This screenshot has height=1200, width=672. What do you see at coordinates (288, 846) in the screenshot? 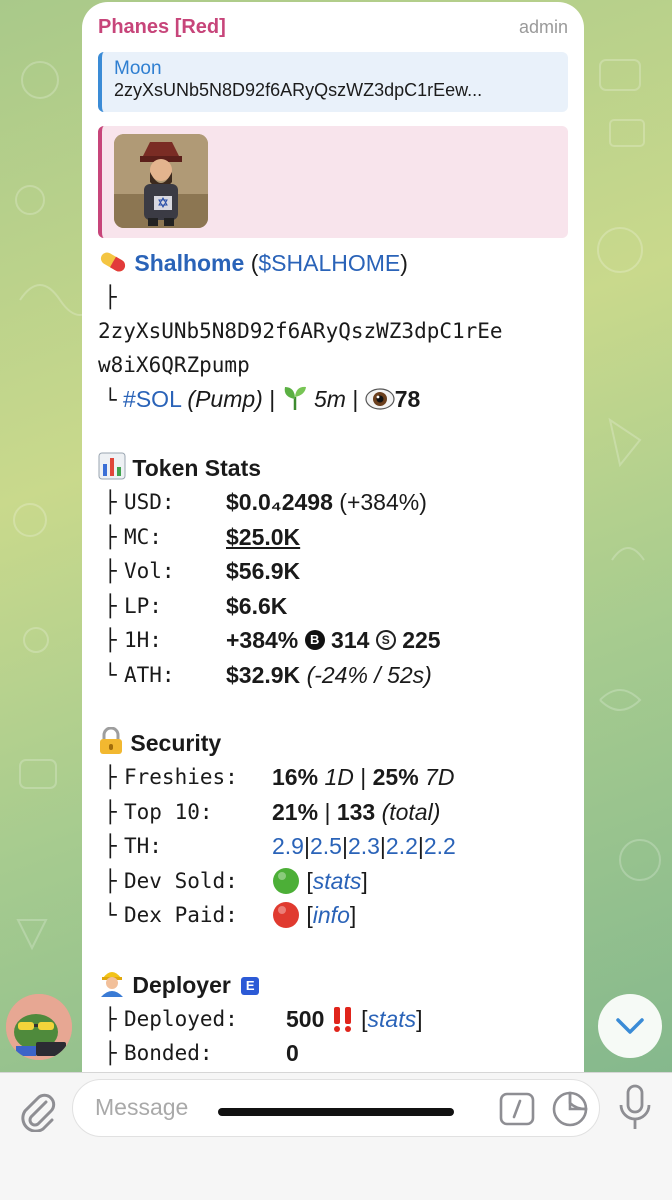
I see `holder-link: 2.9` at bounding box center [288, 846].